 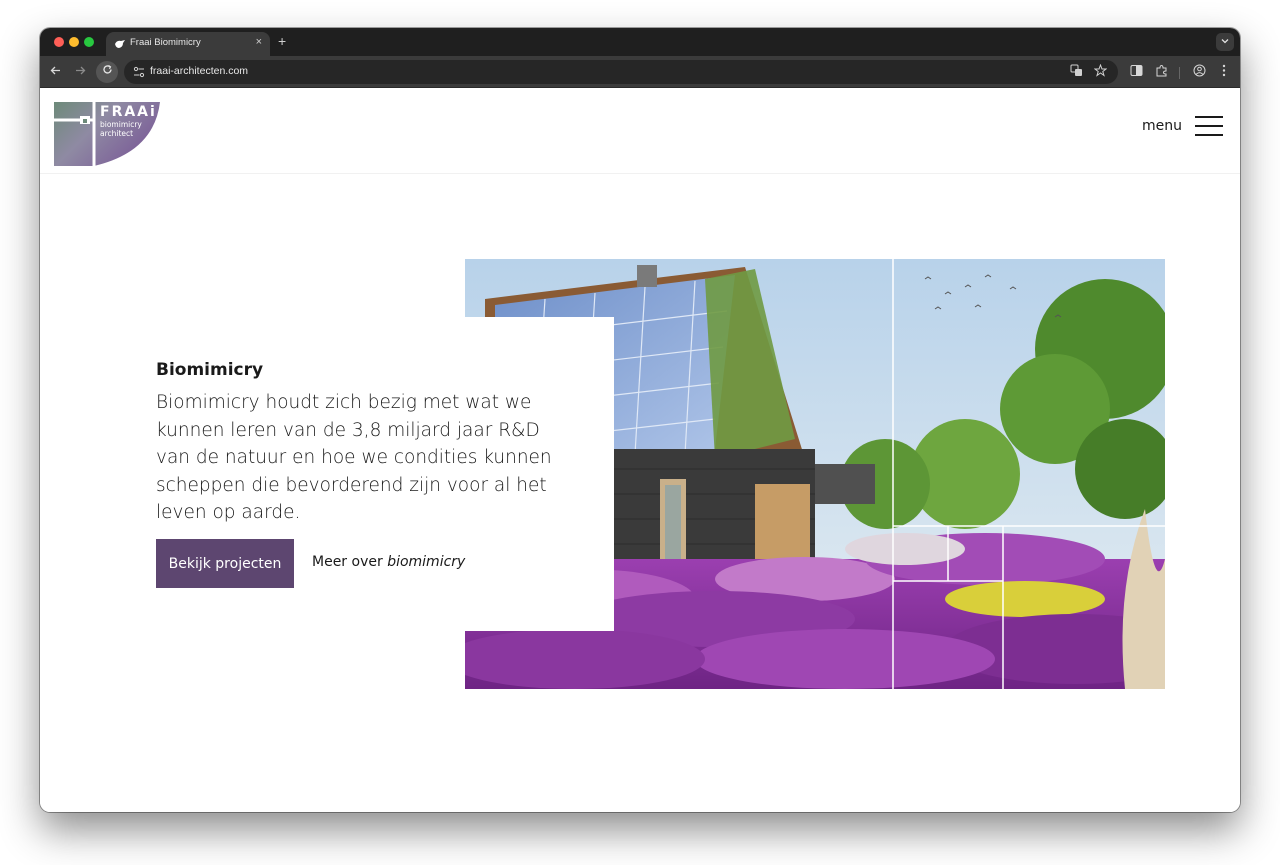 I want to click on address-bar: fraai-architecten.com, so click(x=621, y=72).